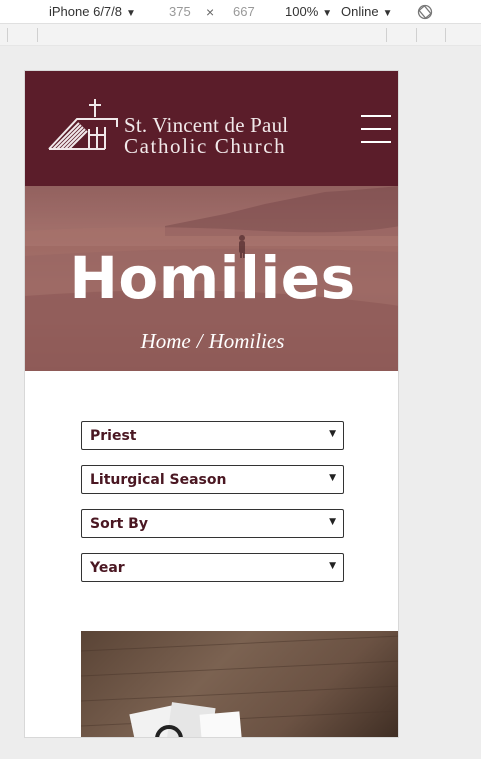 The width and height of the screenshot is (481, 759). I want to click on page-title: Homilies, so click(212, 278).